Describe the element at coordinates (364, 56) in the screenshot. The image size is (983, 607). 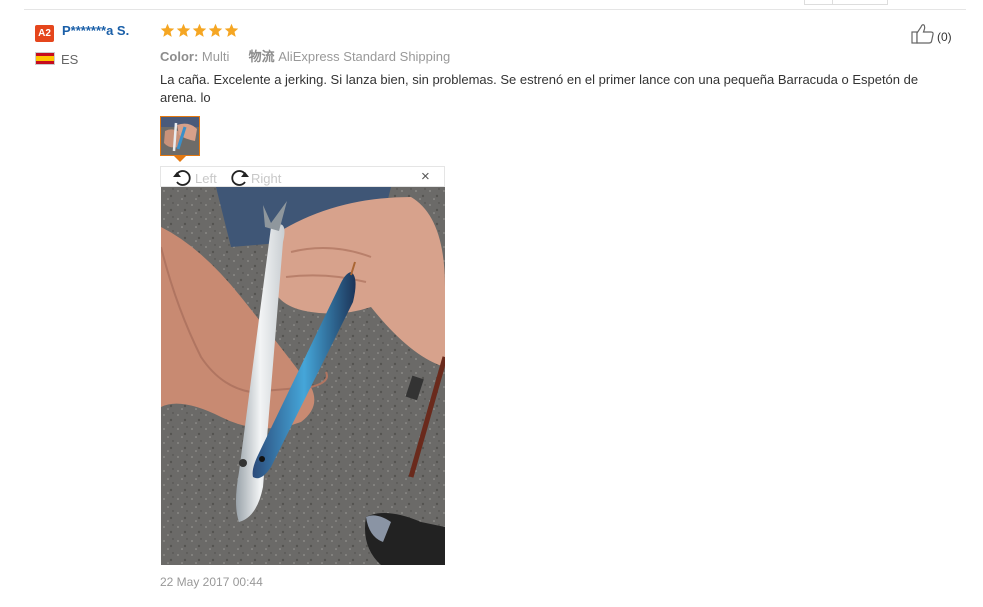
I see `shipping-value: AliExpress Standard Shipping` at that location.